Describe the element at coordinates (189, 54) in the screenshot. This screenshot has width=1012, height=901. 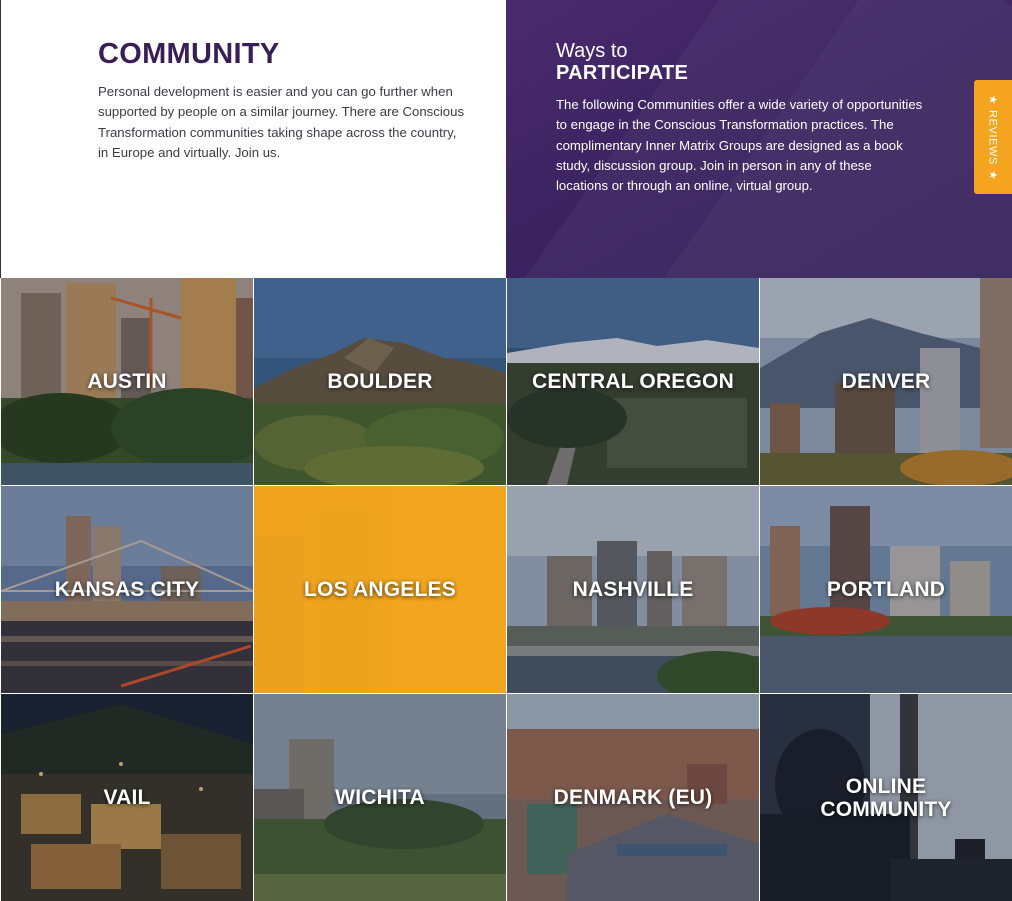
I see `community-title: COMMUNITY` at that location.